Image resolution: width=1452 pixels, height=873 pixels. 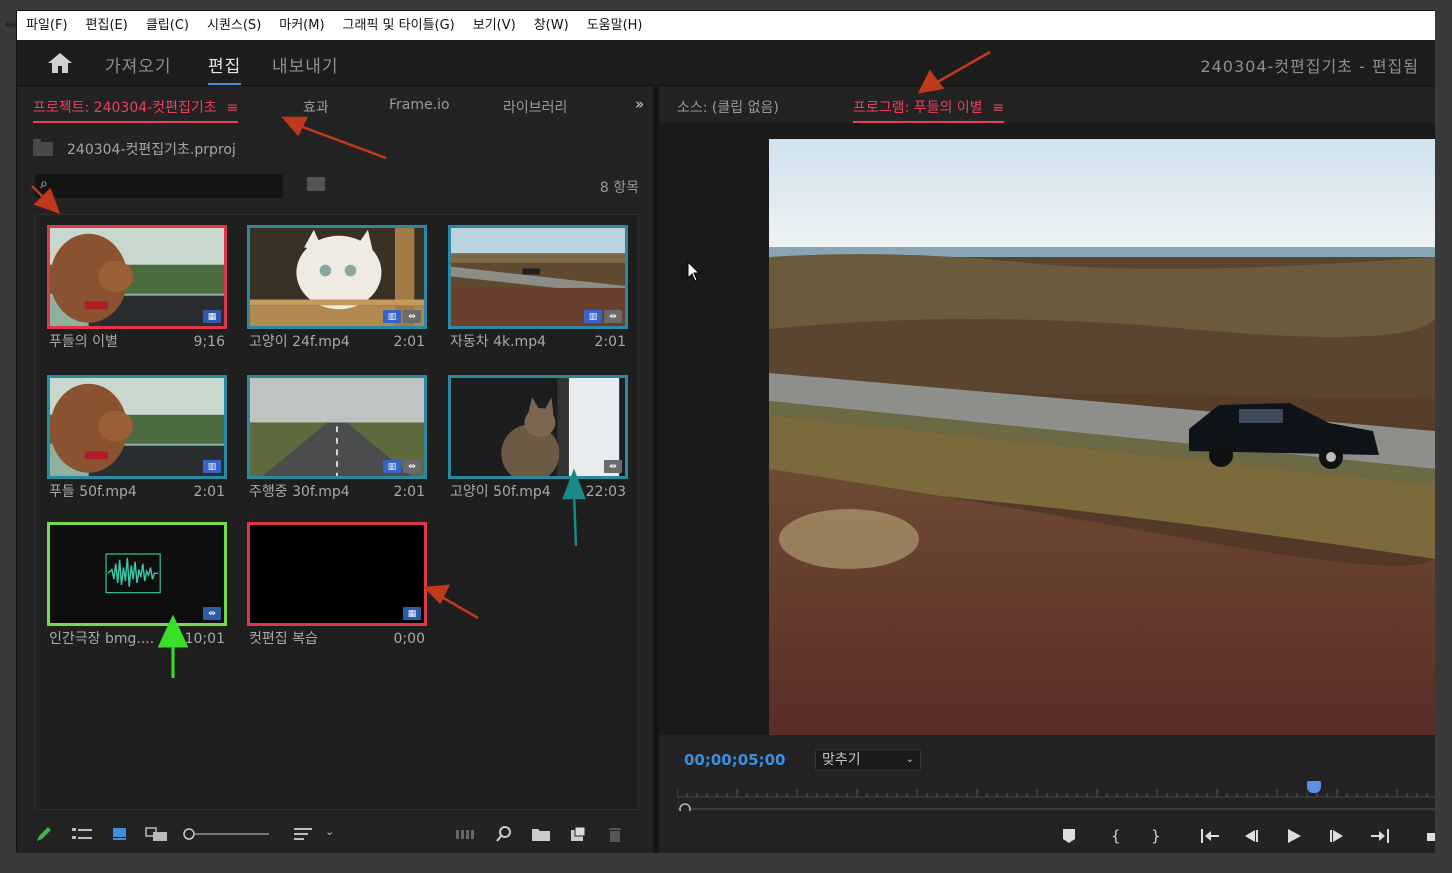 What do you see at coordinates (299, 342) in the screenshot?
I see `item-name: 고양이 24f.mp4` at bounding box center [299, 342].